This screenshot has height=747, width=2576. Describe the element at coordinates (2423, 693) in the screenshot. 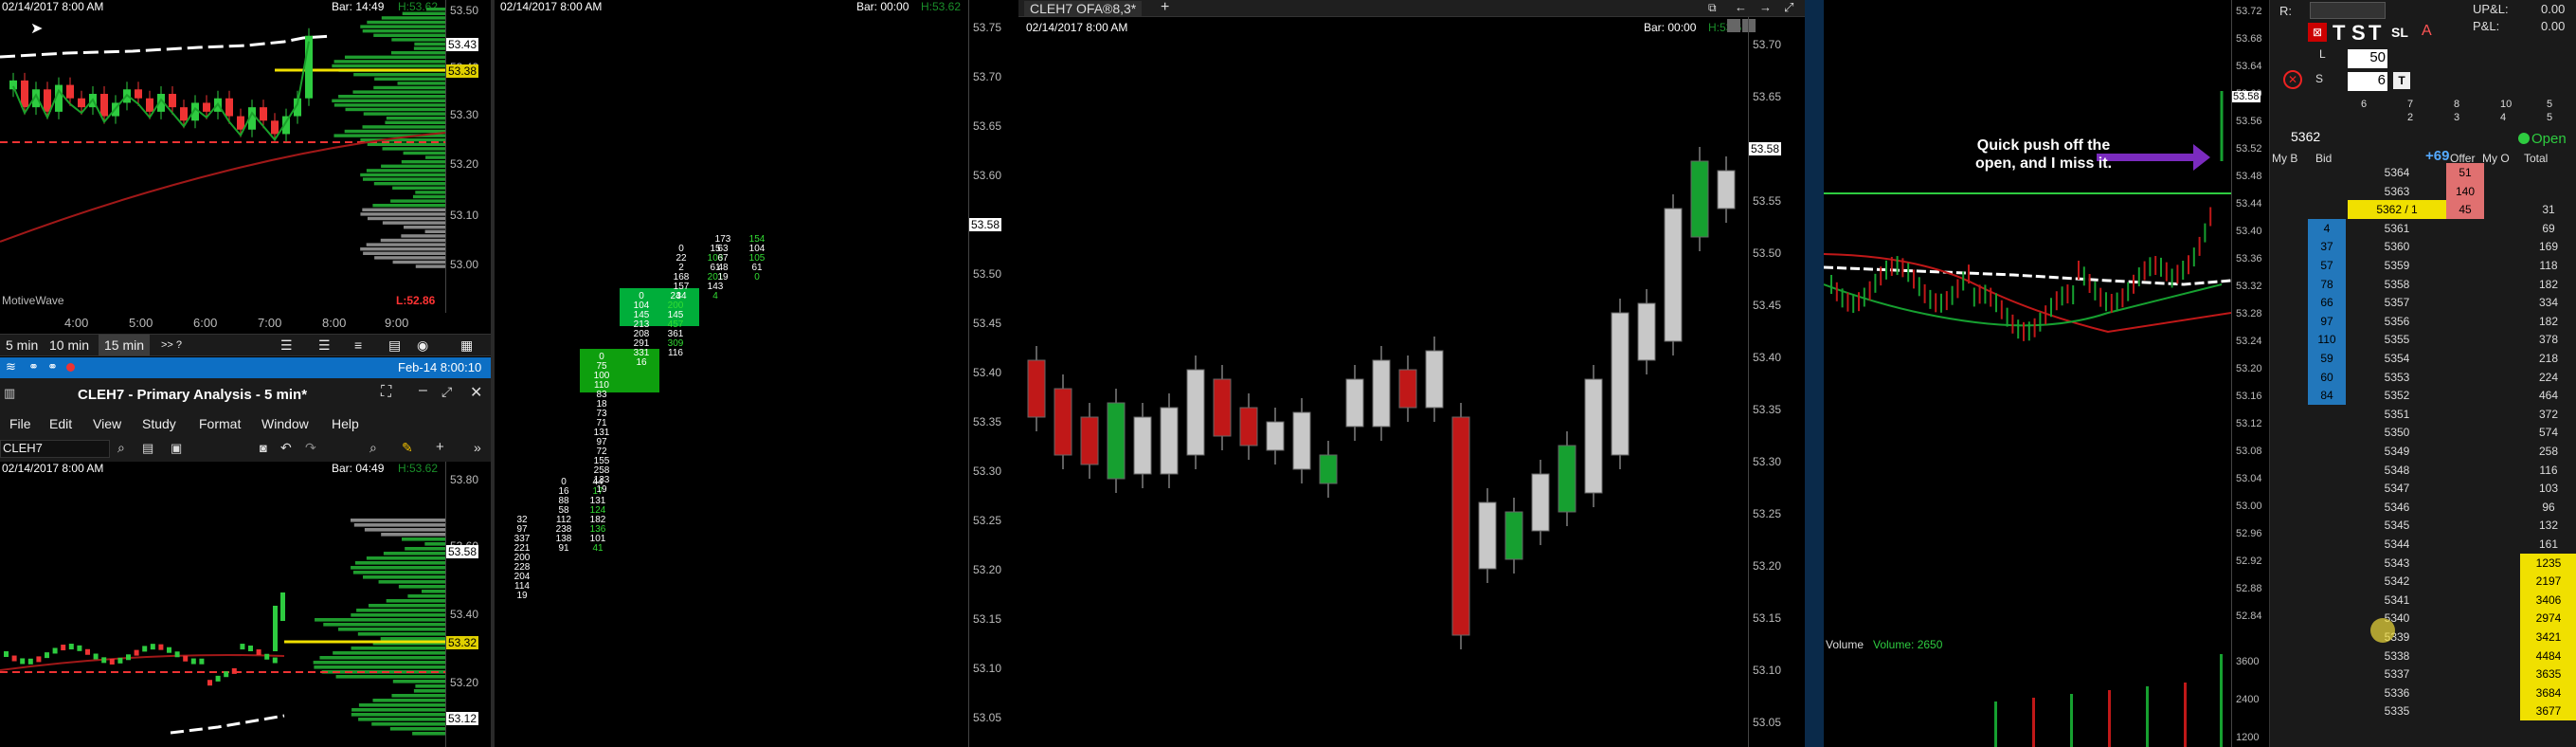

I see `dom-row: 5336 3684` at that location.